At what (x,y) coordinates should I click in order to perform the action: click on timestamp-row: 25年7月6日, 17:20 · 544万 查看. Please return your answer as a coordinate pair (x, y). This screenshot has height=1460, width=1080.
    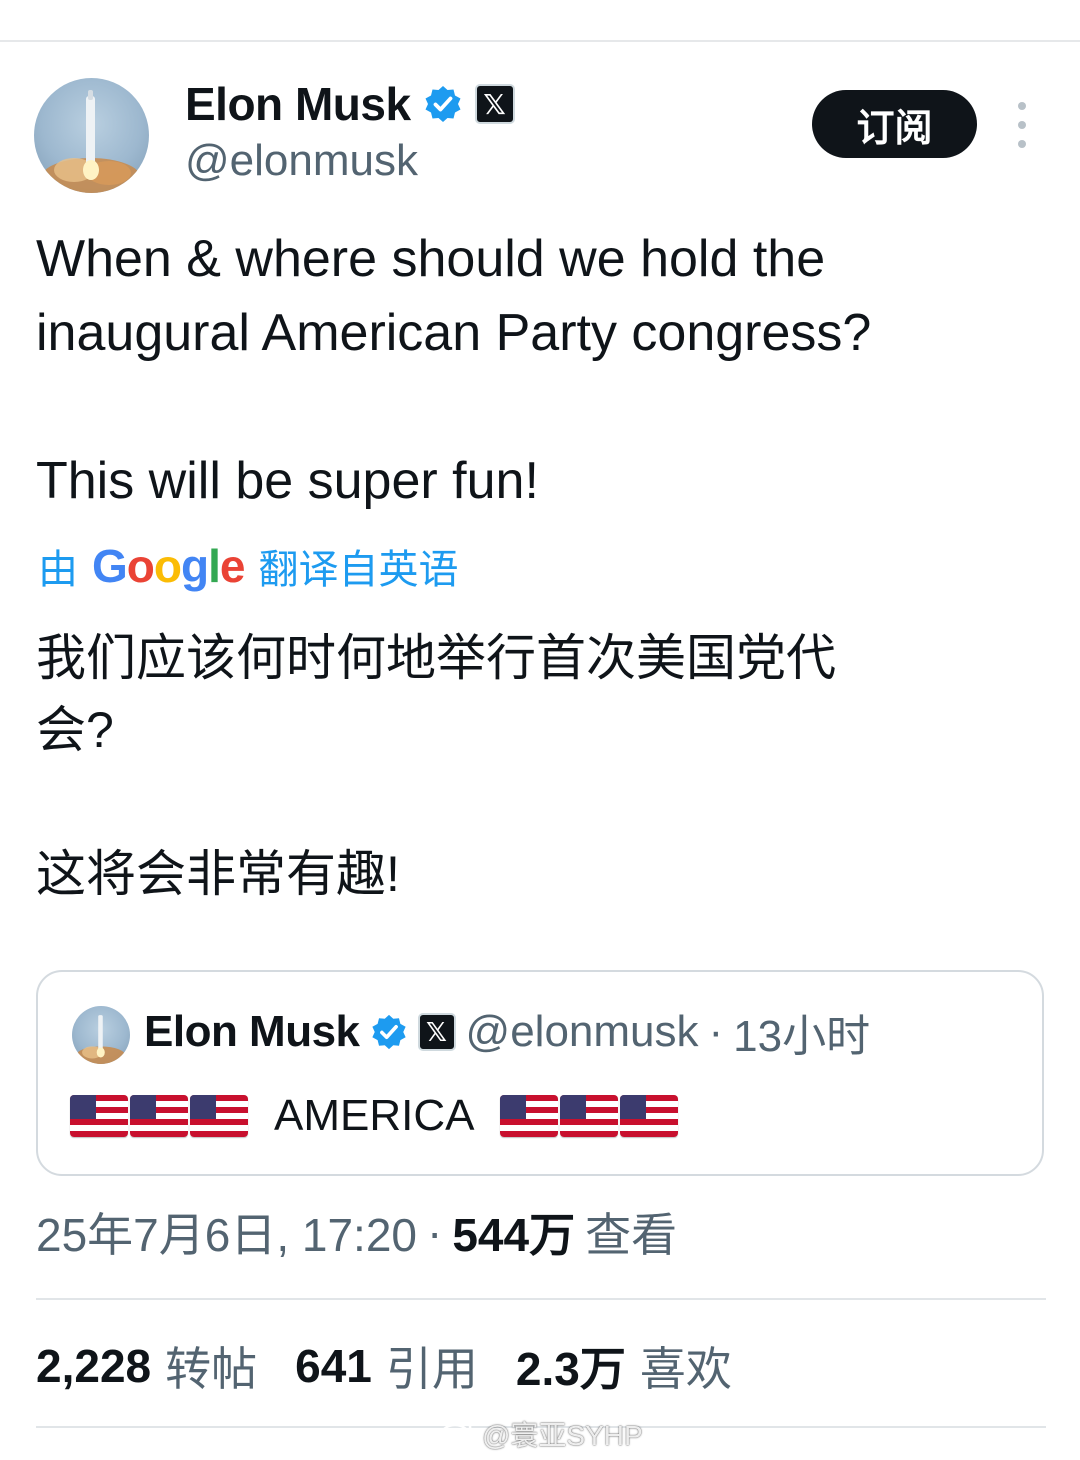
    Looking at the image, I should click on (356, 1232).